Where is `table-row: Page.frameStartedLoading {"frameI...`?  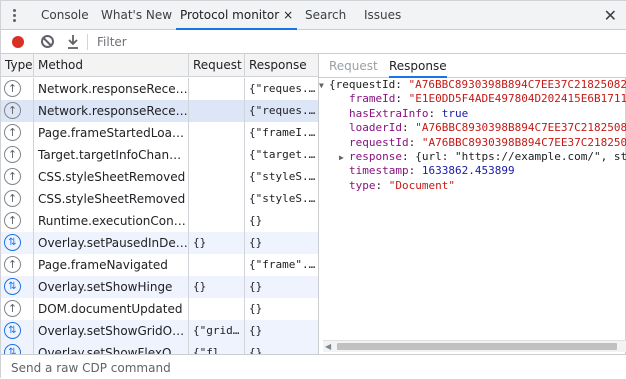 table-row: Page.frameStartedLoading {"frameI... is located at coordinates (159, 133).